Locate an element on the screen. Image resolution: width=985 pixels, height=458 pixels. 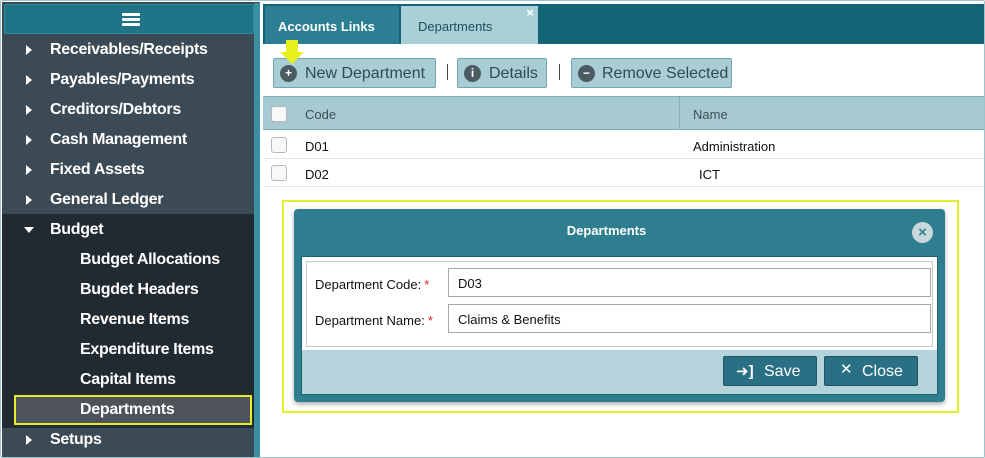
column-header-code: Code is located at coordinates (320, 114).